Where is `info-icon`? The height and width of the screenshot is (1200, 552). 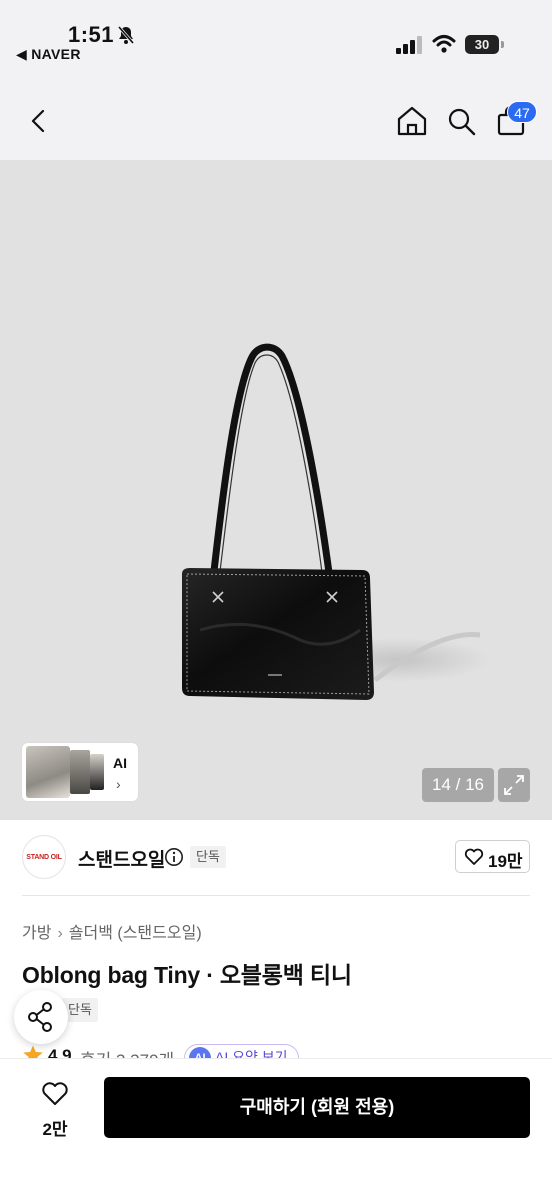
info-icon is located at coordinates (174, 857).